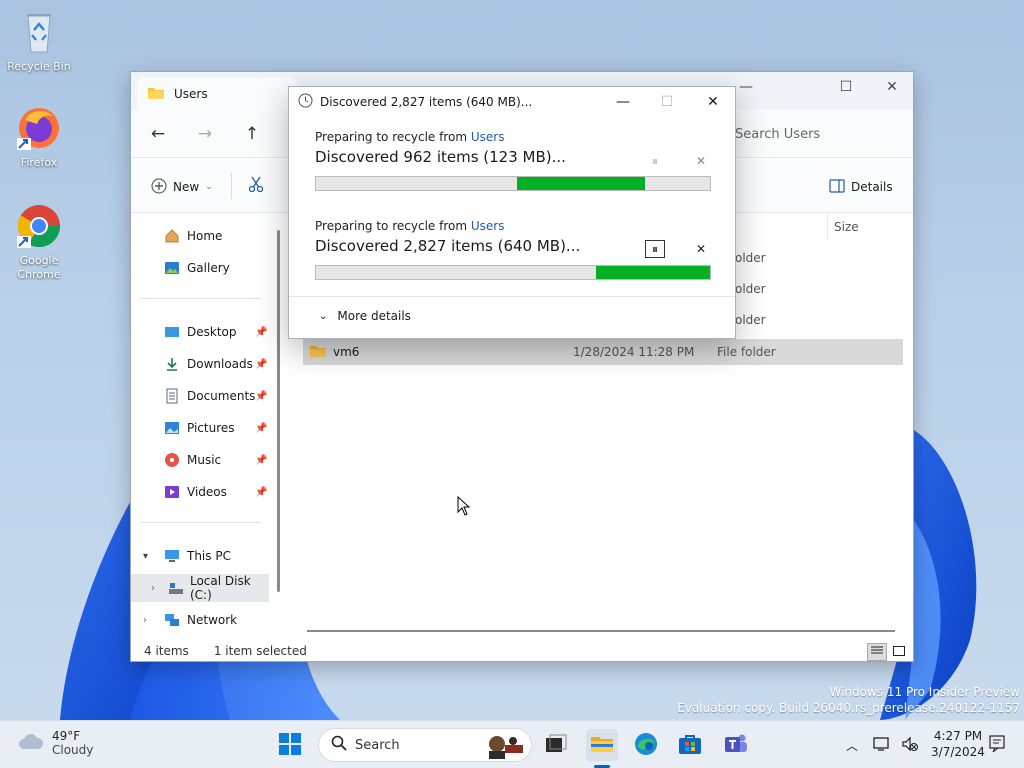  What do you see at coordinates (601, 631) in the screenshot?
I see `horizontal-scrollbar` at bounding box center [601, 631].